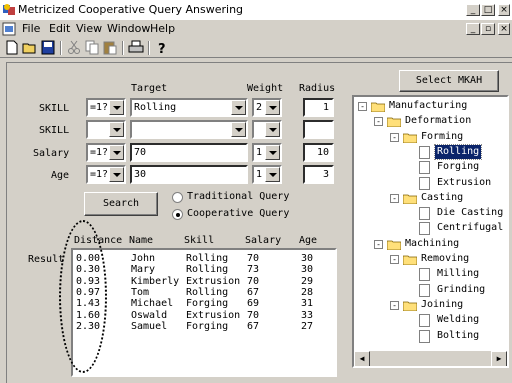 Image resolution: width=512 pixels, height=383 pixels. I want to click on salary-weight: 1, so click(267, 152).